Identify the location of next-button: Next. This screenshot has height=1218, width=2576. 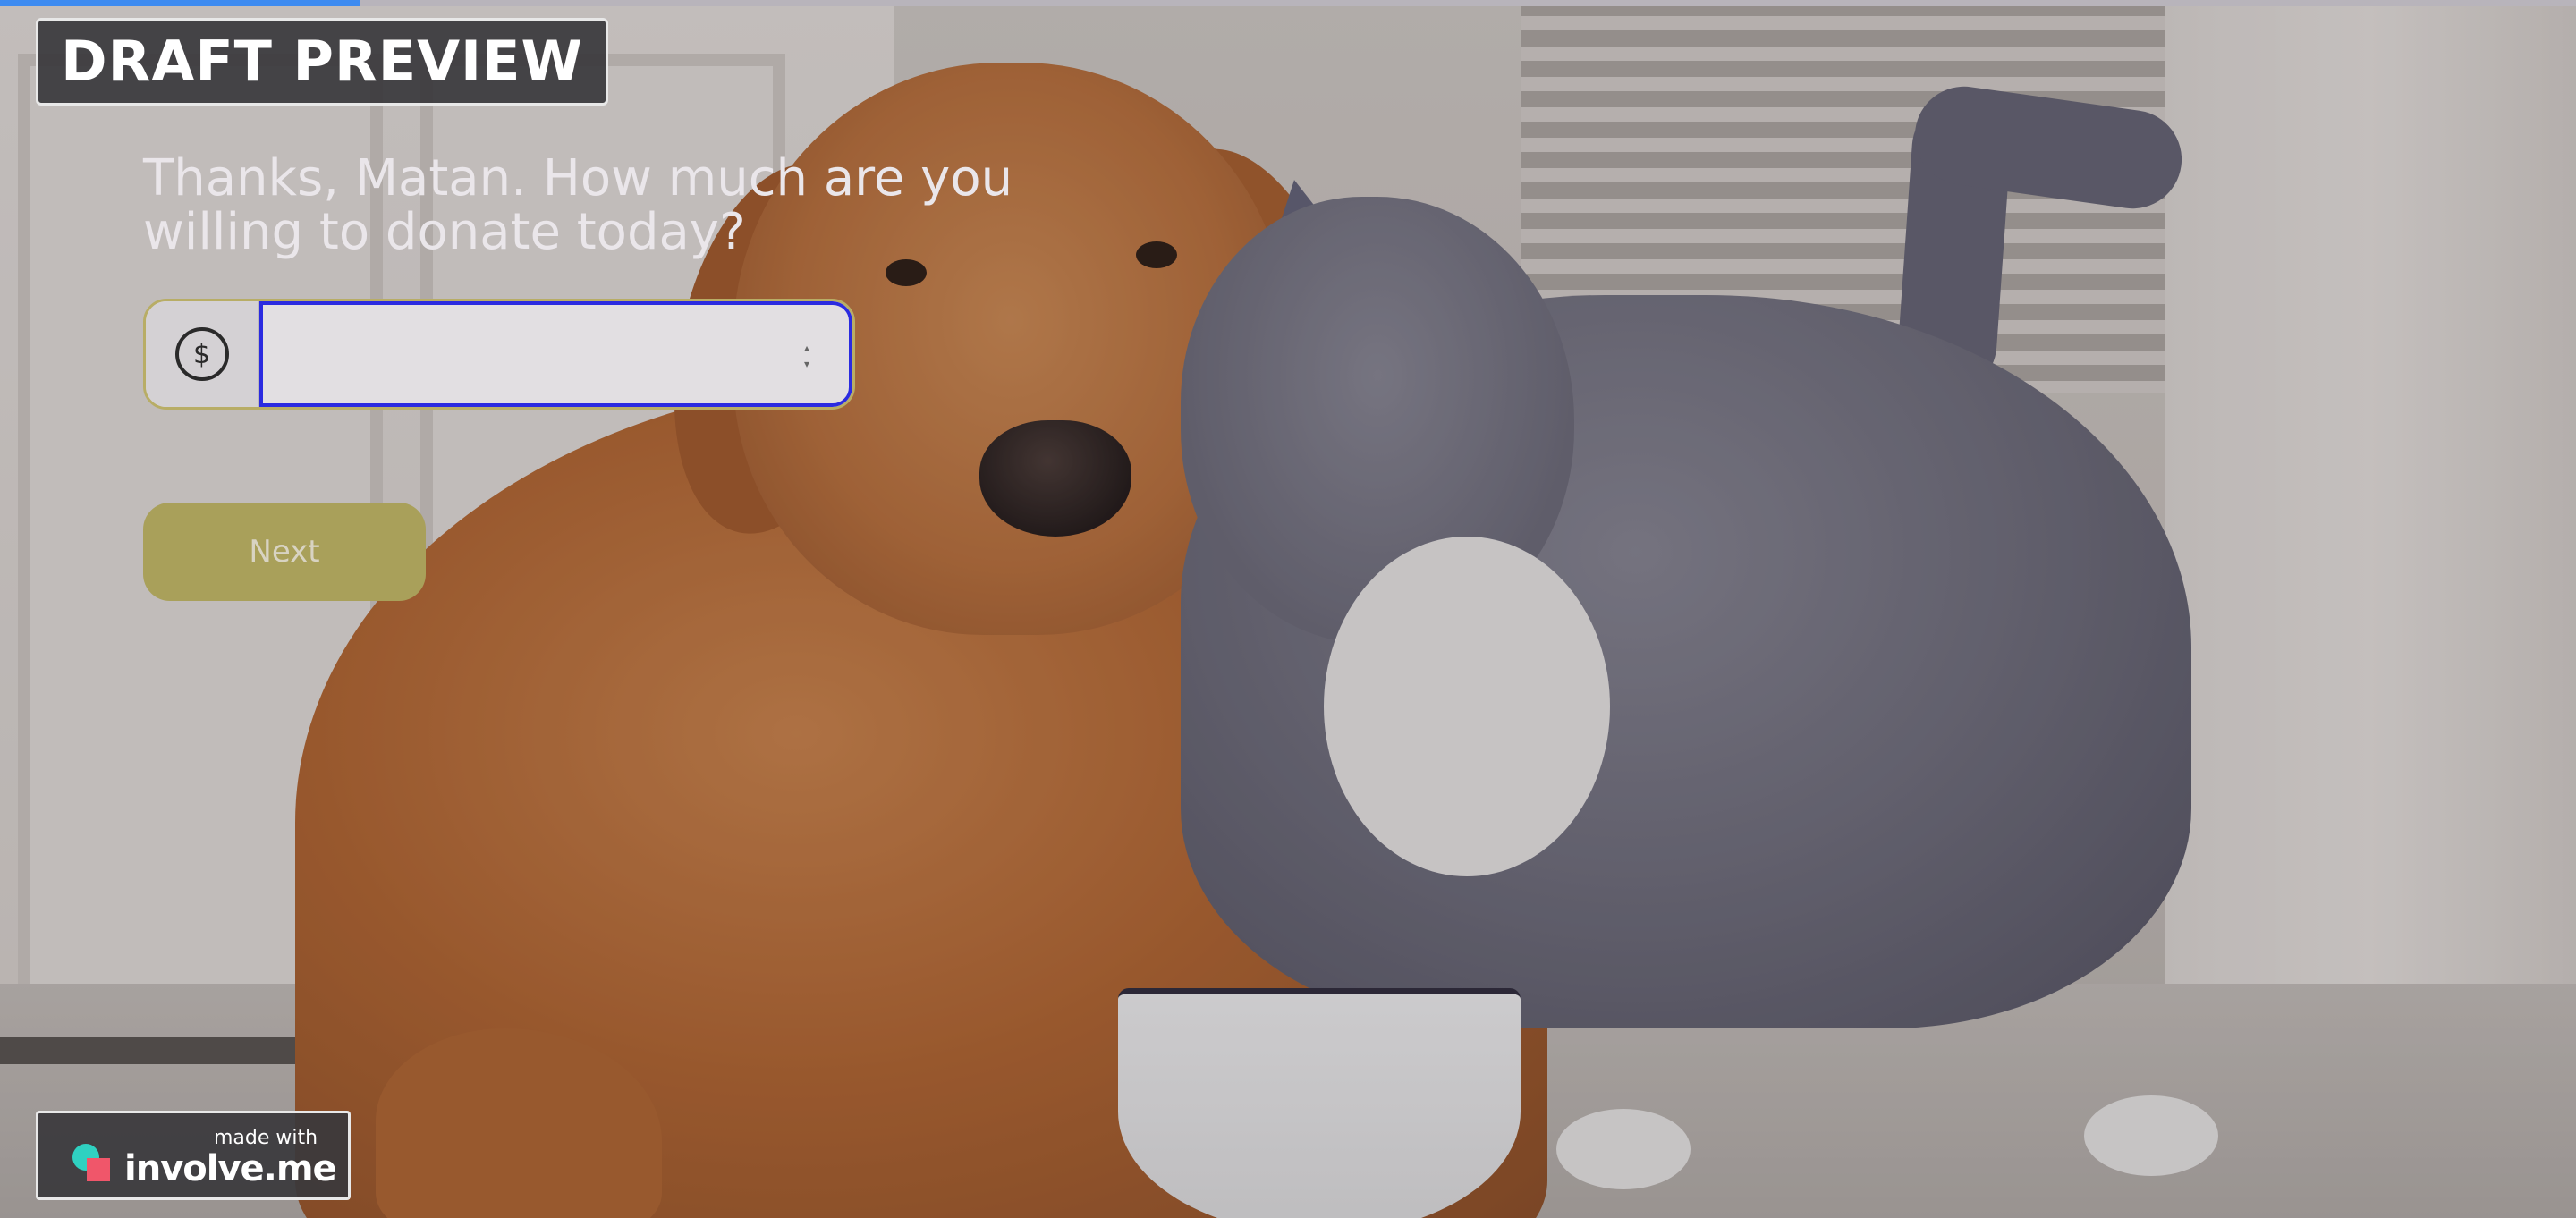
(284, 552).